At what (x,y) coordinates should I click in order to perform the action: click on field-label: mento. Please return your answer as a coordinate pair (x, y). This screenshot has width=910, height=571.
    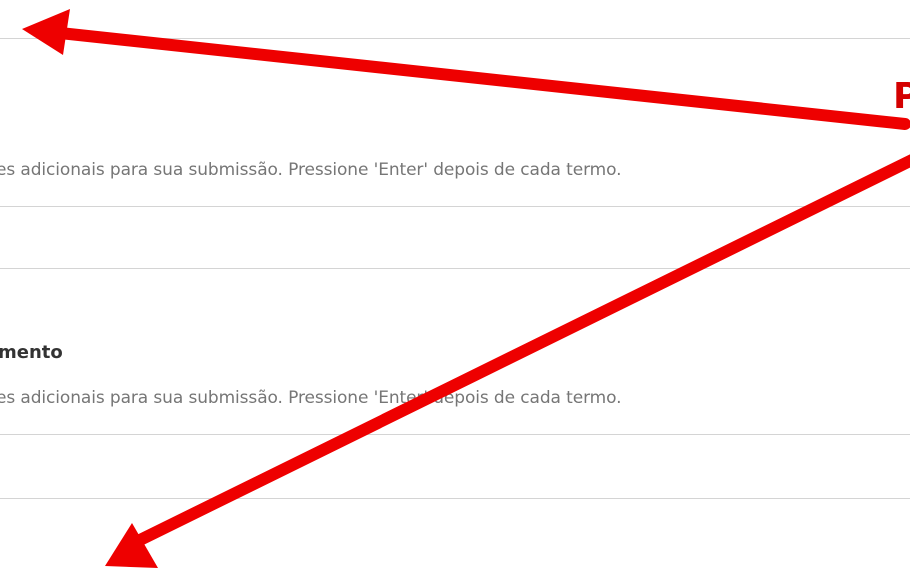
    Looking at the image, I should click on (31, 352).